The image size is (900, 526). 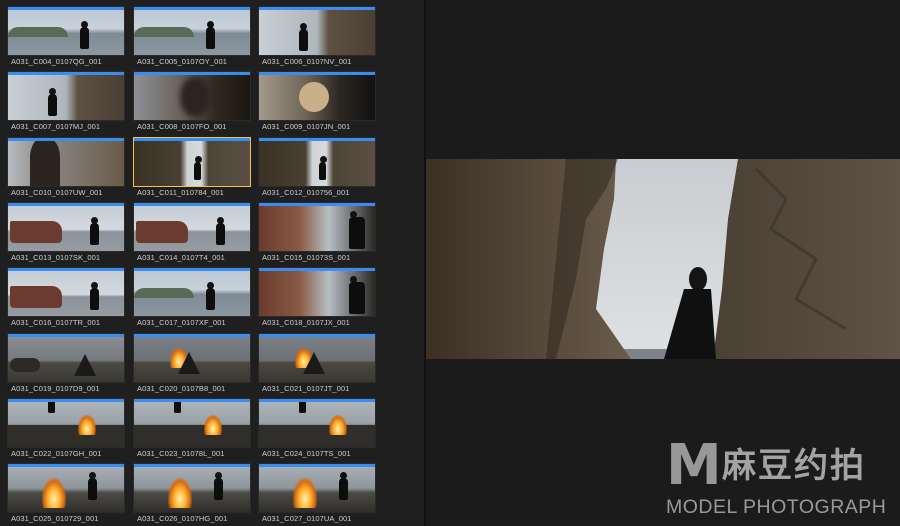 I want to click on clip-item: A031_C018_0107JX_001, so click(x=317, y=298).